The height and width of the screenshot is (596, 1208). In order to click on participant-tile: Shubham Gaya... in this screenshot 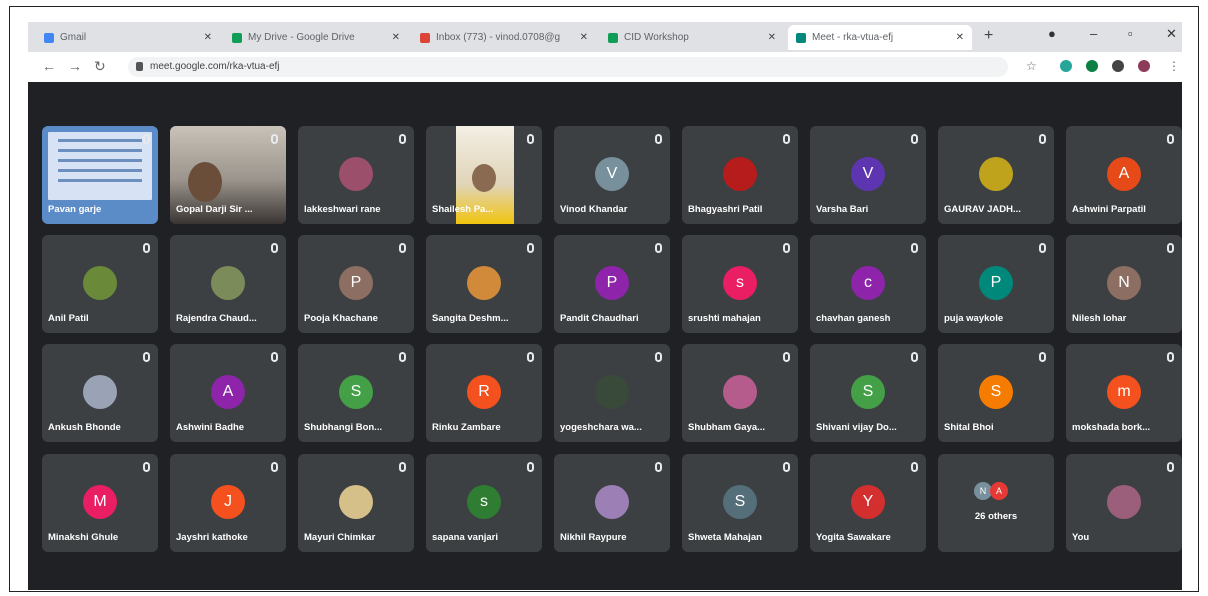, I will do `click(740, 393)`.